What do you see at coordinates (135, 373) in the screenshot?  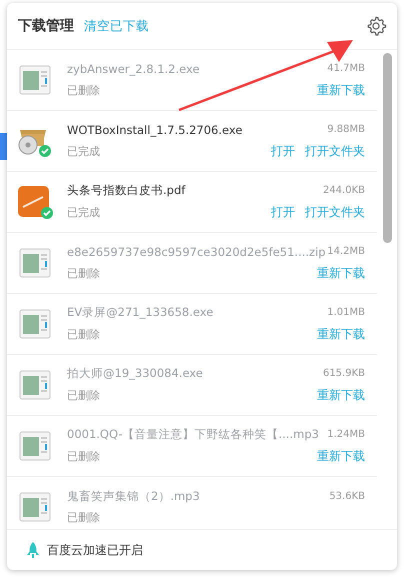 I see `file-name: 拍大师@19_330084.exe` at bounding box center [135, 373].